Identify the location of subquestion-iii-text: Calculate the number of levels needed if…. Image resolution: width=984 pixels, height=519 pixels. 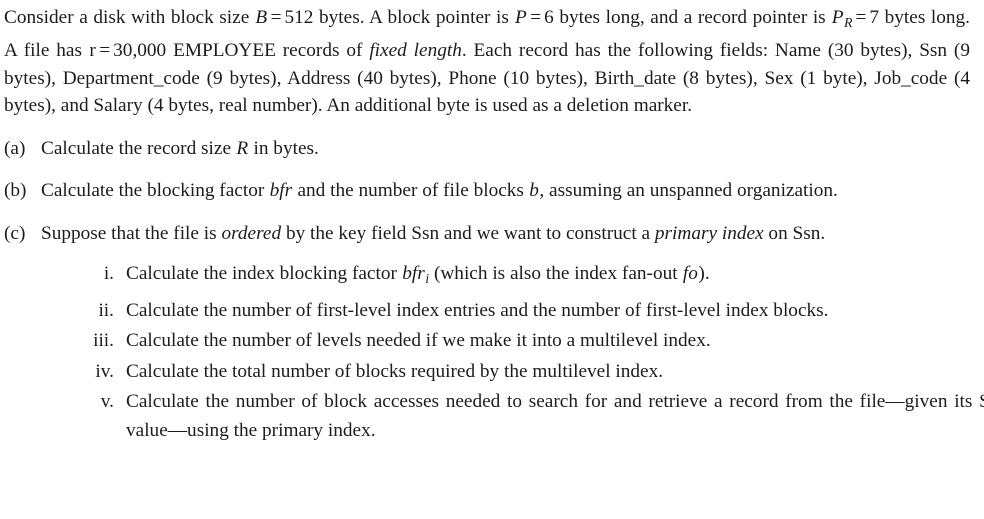
(418, 341).